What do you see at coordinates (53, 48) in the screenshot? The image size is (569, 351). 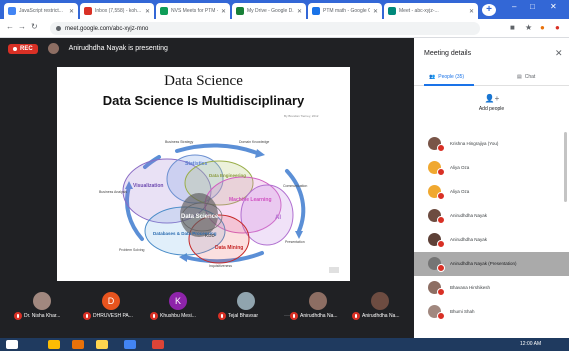 I see `presenter-avatar` at bounding box center [53, 48].